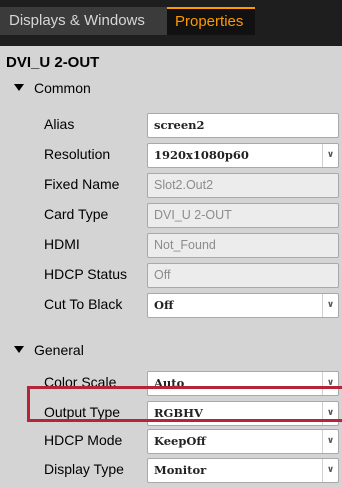  I want to click on display-type-label: Display Type, so click(84, 469).